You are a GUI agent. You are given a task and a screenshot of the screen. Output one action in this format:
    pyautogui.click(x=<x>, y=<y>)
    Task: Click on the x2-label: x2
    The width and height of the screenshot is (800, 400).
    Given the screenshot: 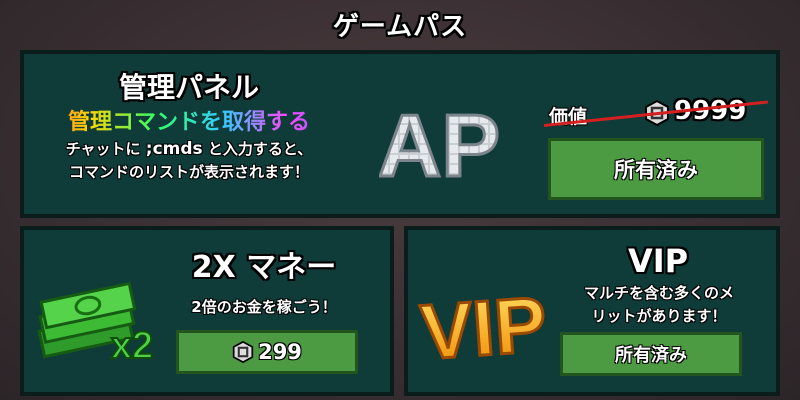 What is the action you would take?
    pyautogui.click(x=132, y=345)
    